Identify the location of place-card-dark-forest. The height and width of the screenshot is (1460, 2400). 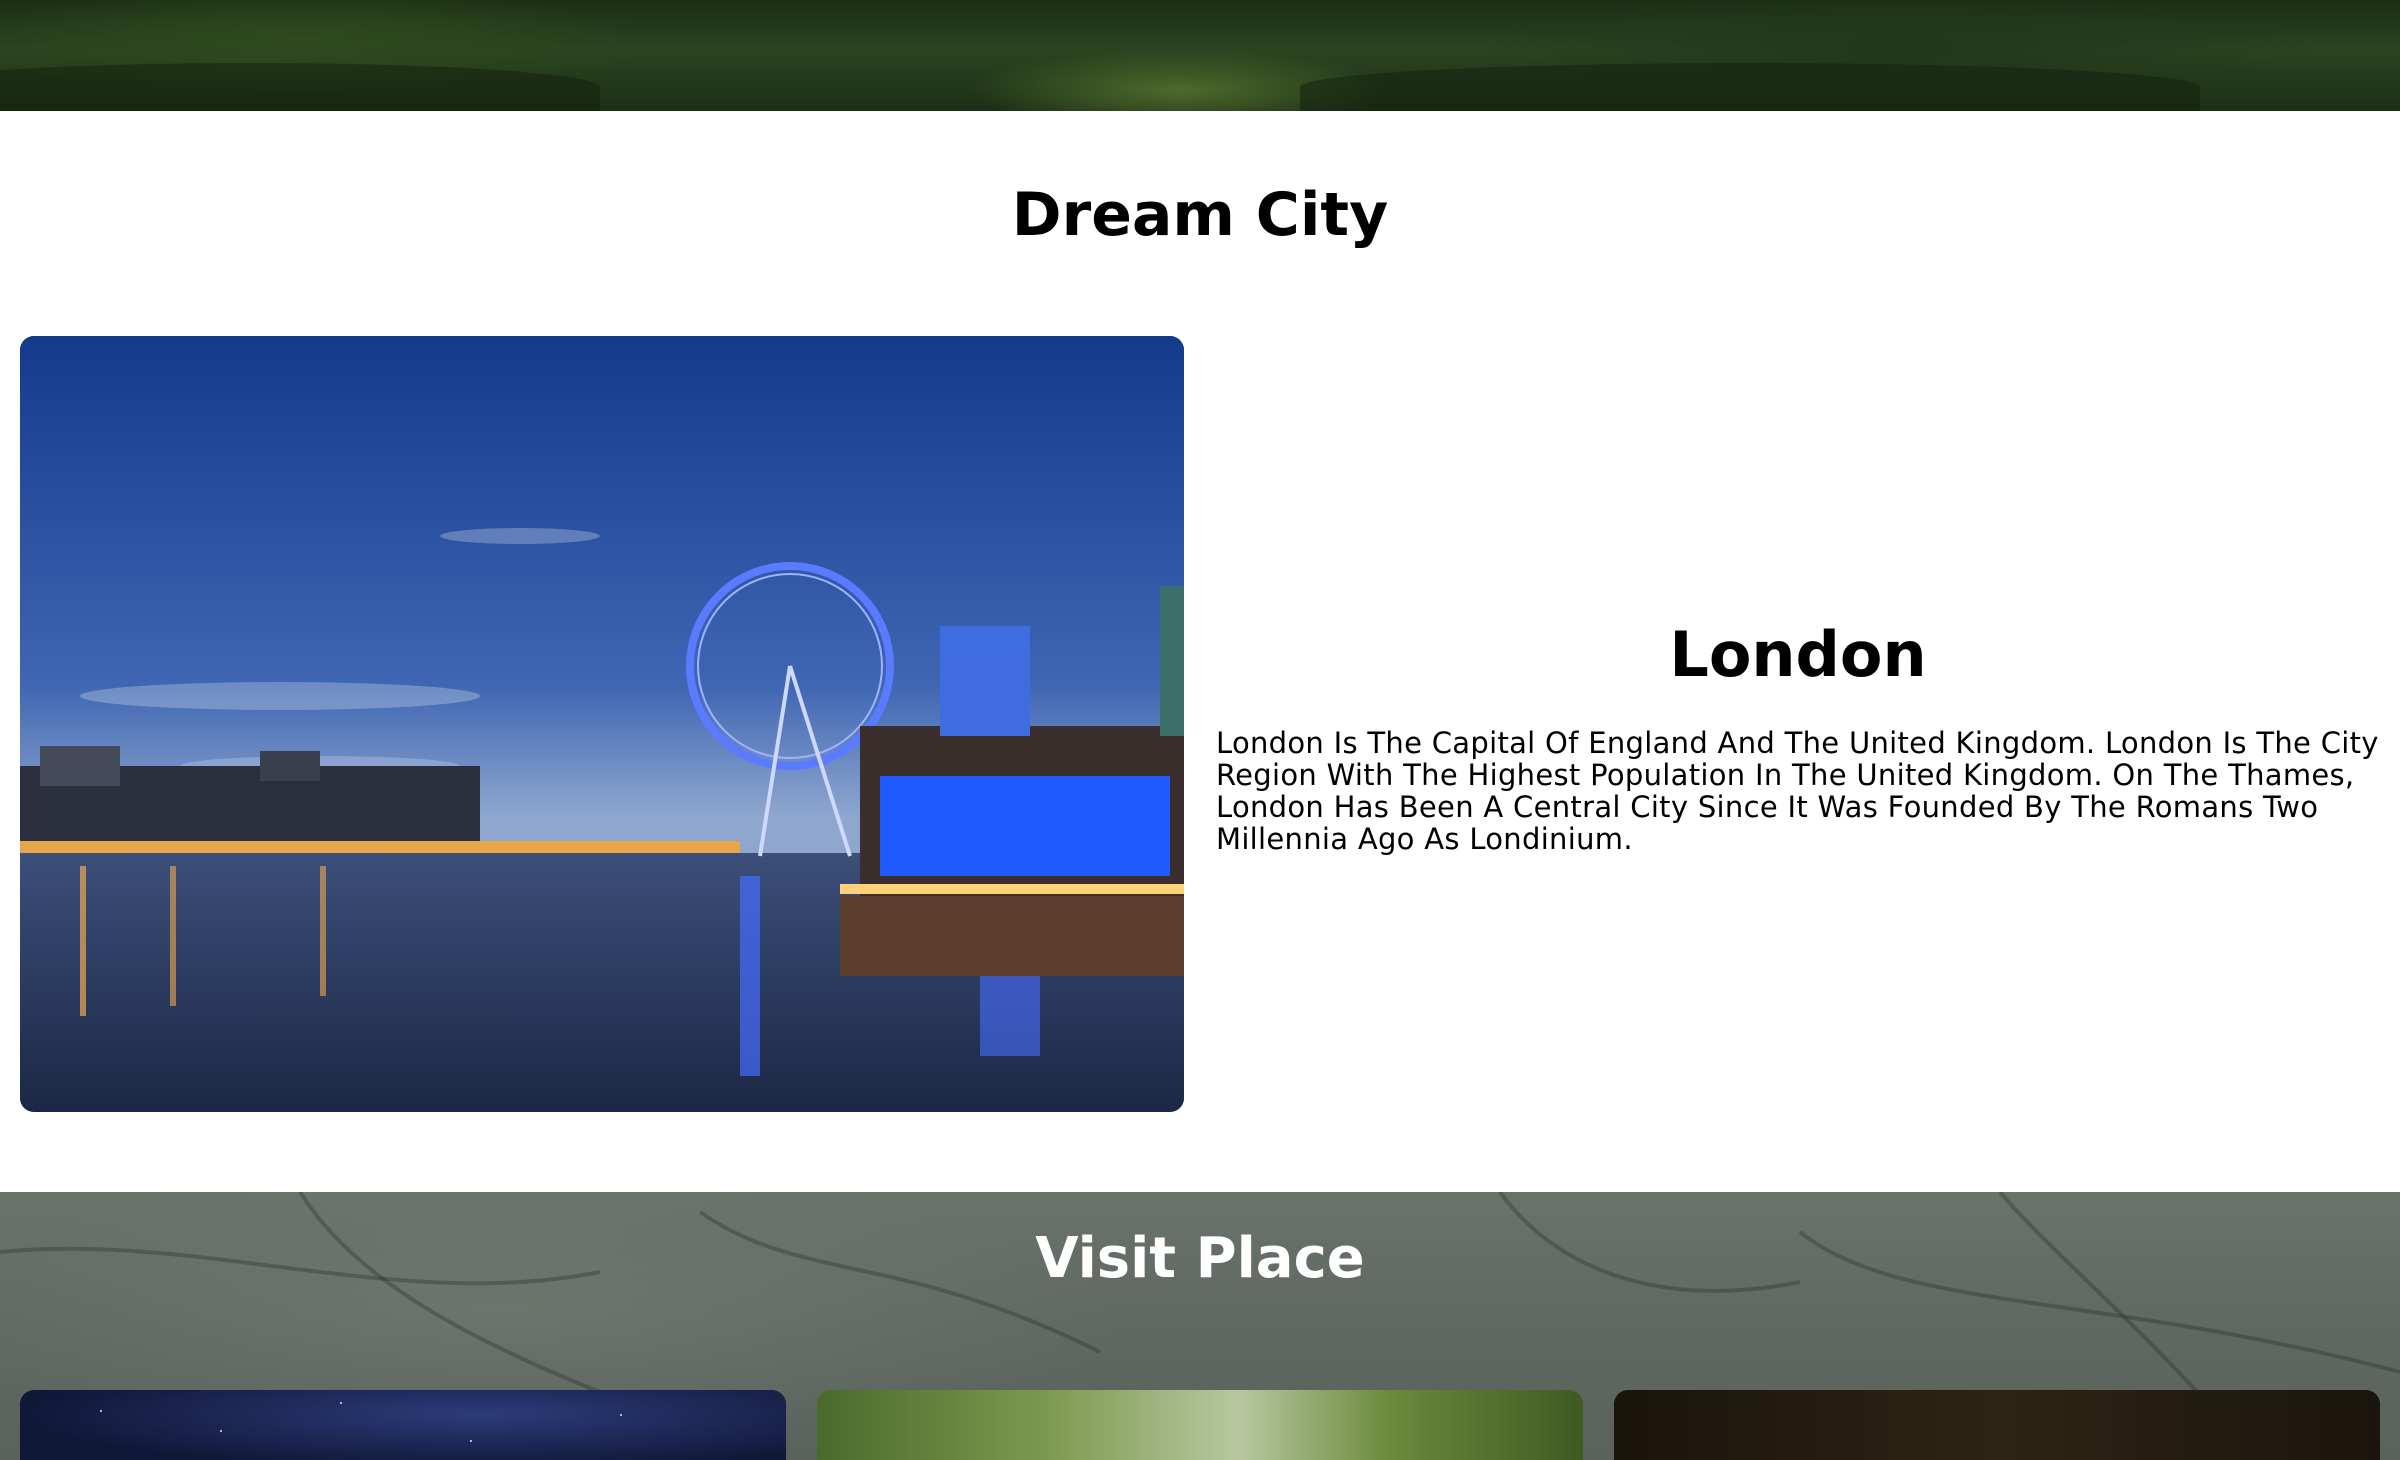
(1997, 1425).